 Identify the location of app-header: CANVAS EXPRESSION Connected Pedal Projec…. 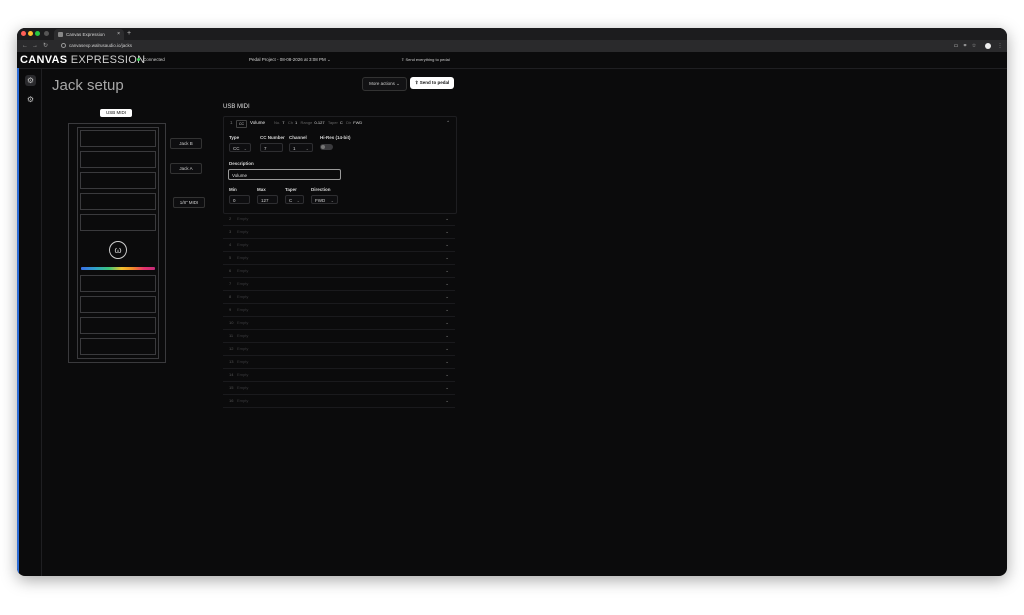
(512, 60).